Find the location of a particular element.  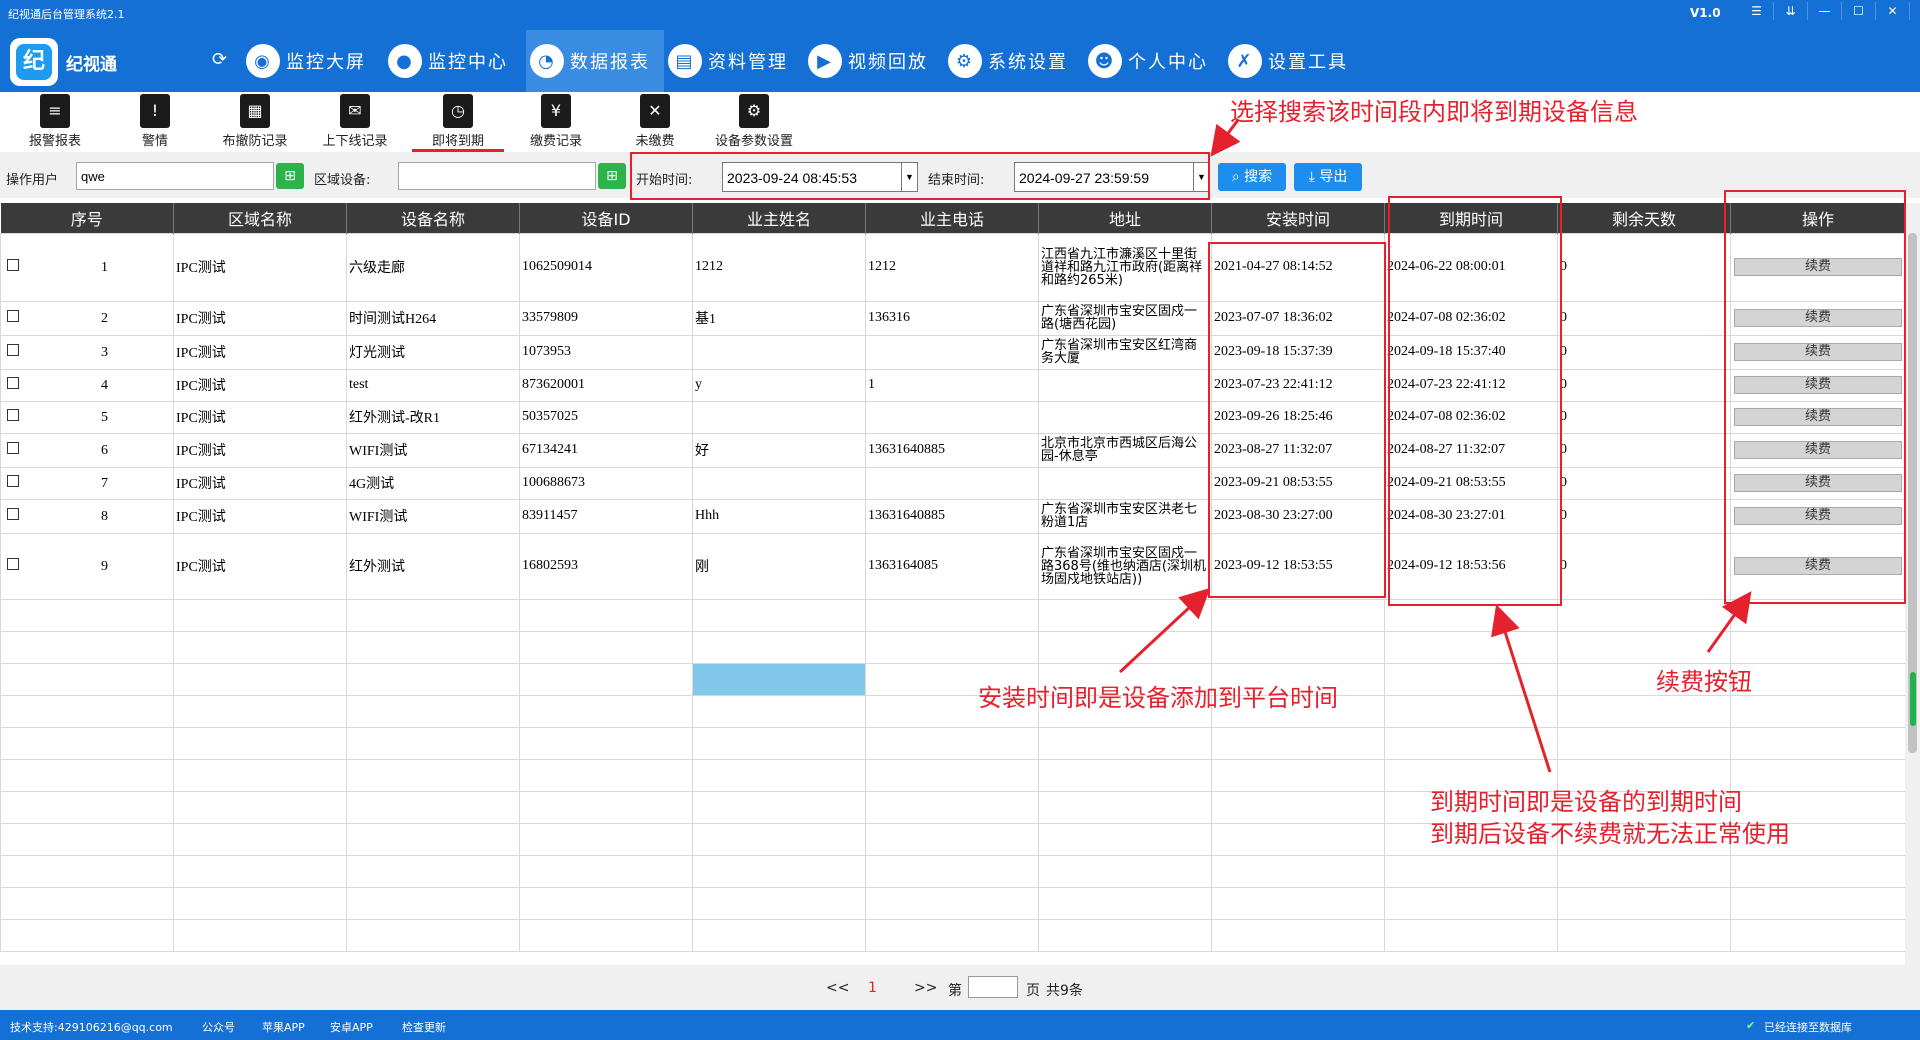

prev-page-button: << is located at coordinates (837, 988).